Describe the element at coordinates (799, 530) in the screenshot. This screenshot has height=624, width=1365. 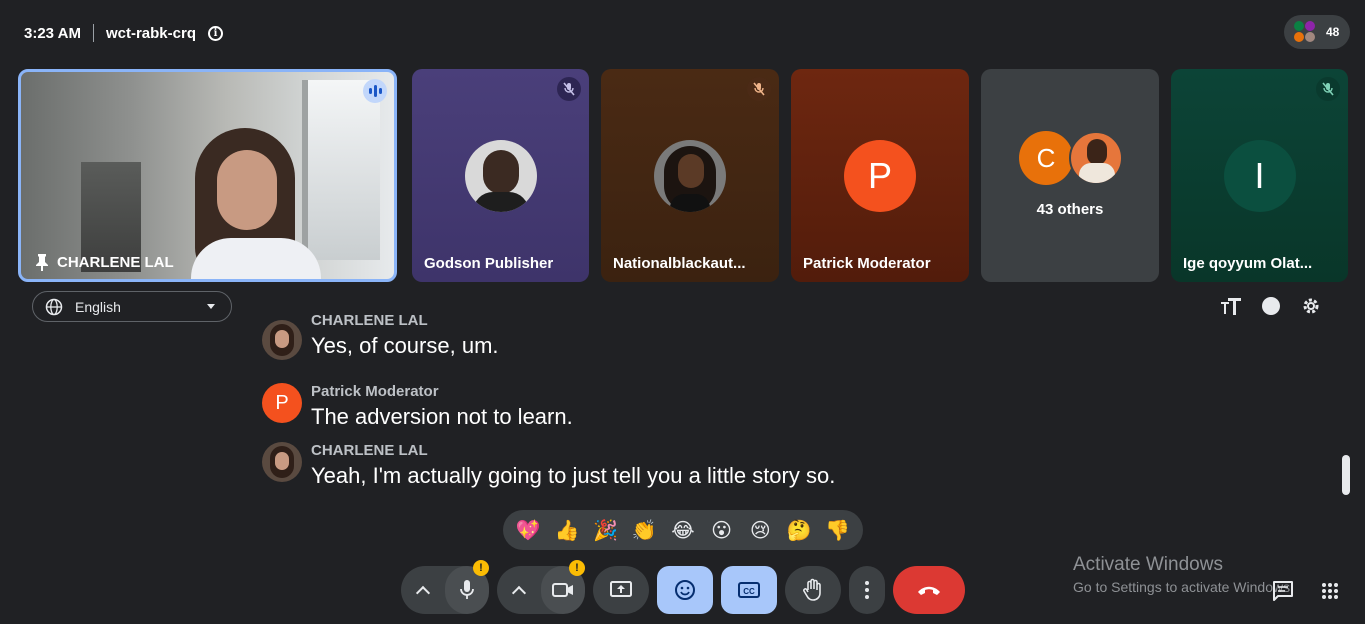
I see `reaction-thinking: 🤔` at that location.